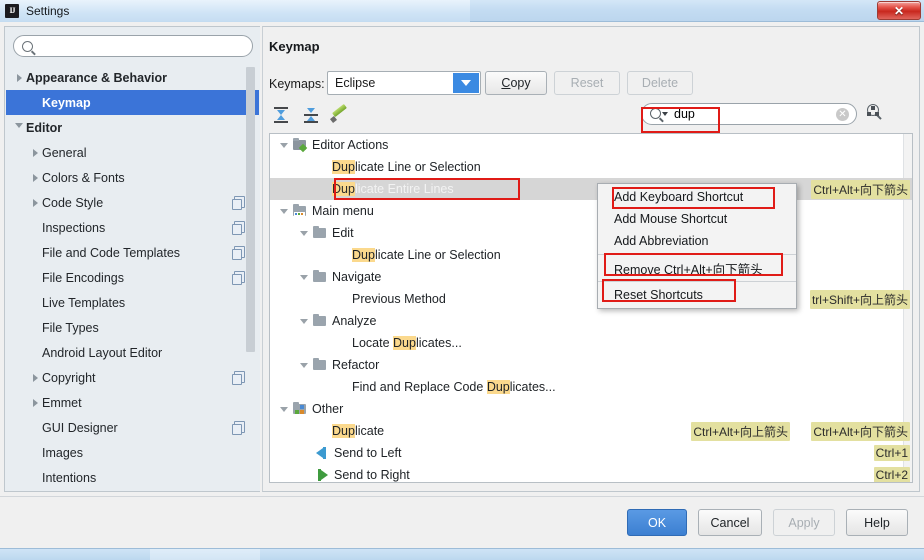 This screenshot has height=560, width=924. I want to click on sidebar-scrollbar-thumb, so click(250, 209).